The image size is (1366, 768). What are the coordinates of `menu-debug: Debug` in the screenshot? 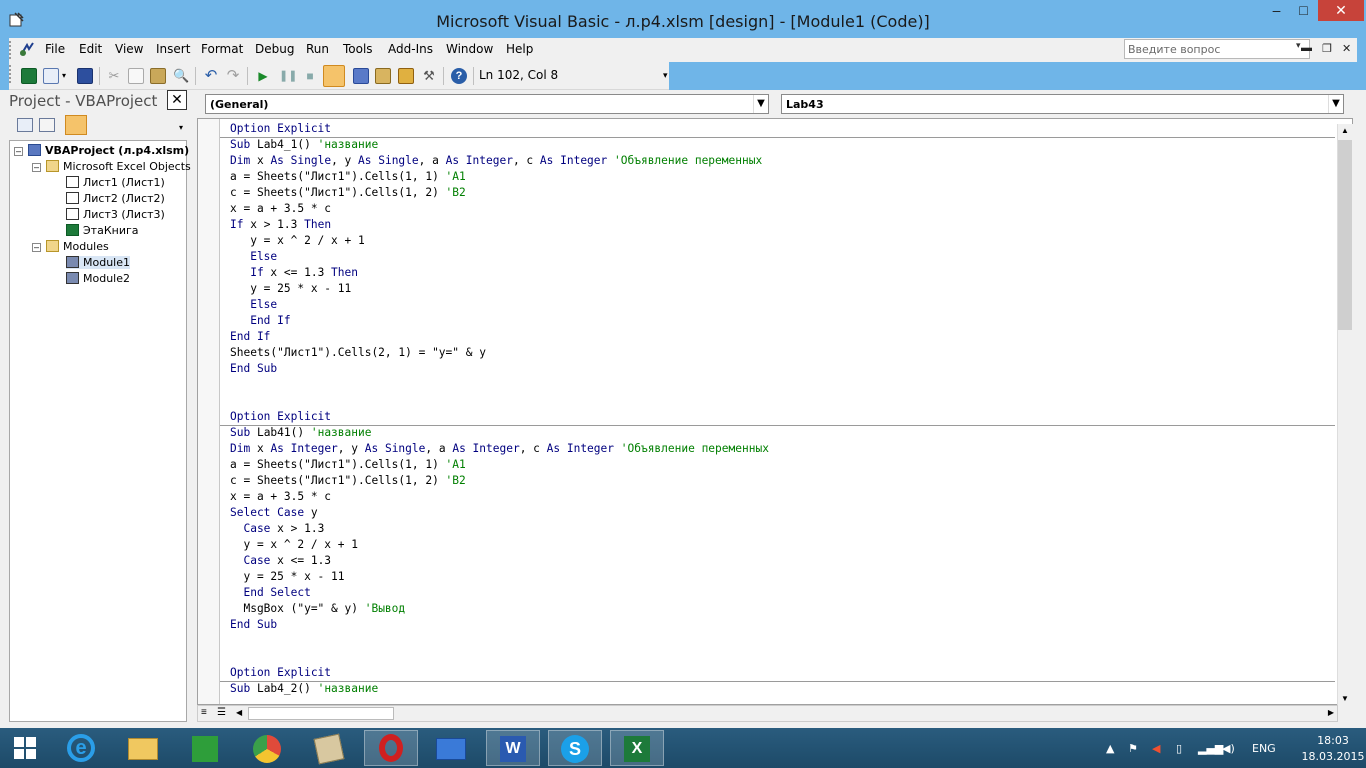 It's located at (274, 49).